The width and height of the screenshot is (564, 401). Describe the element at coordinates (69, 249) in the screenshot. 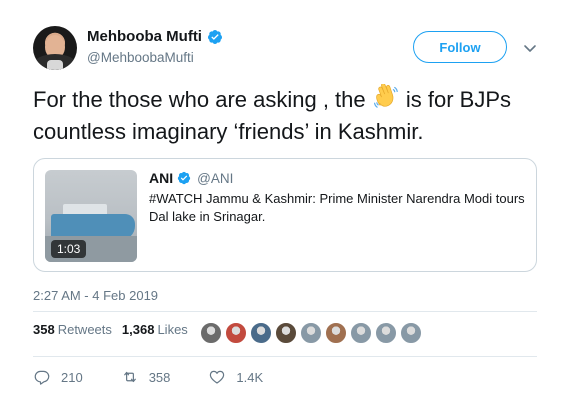

I see `video-duration: 1:03` at that location.